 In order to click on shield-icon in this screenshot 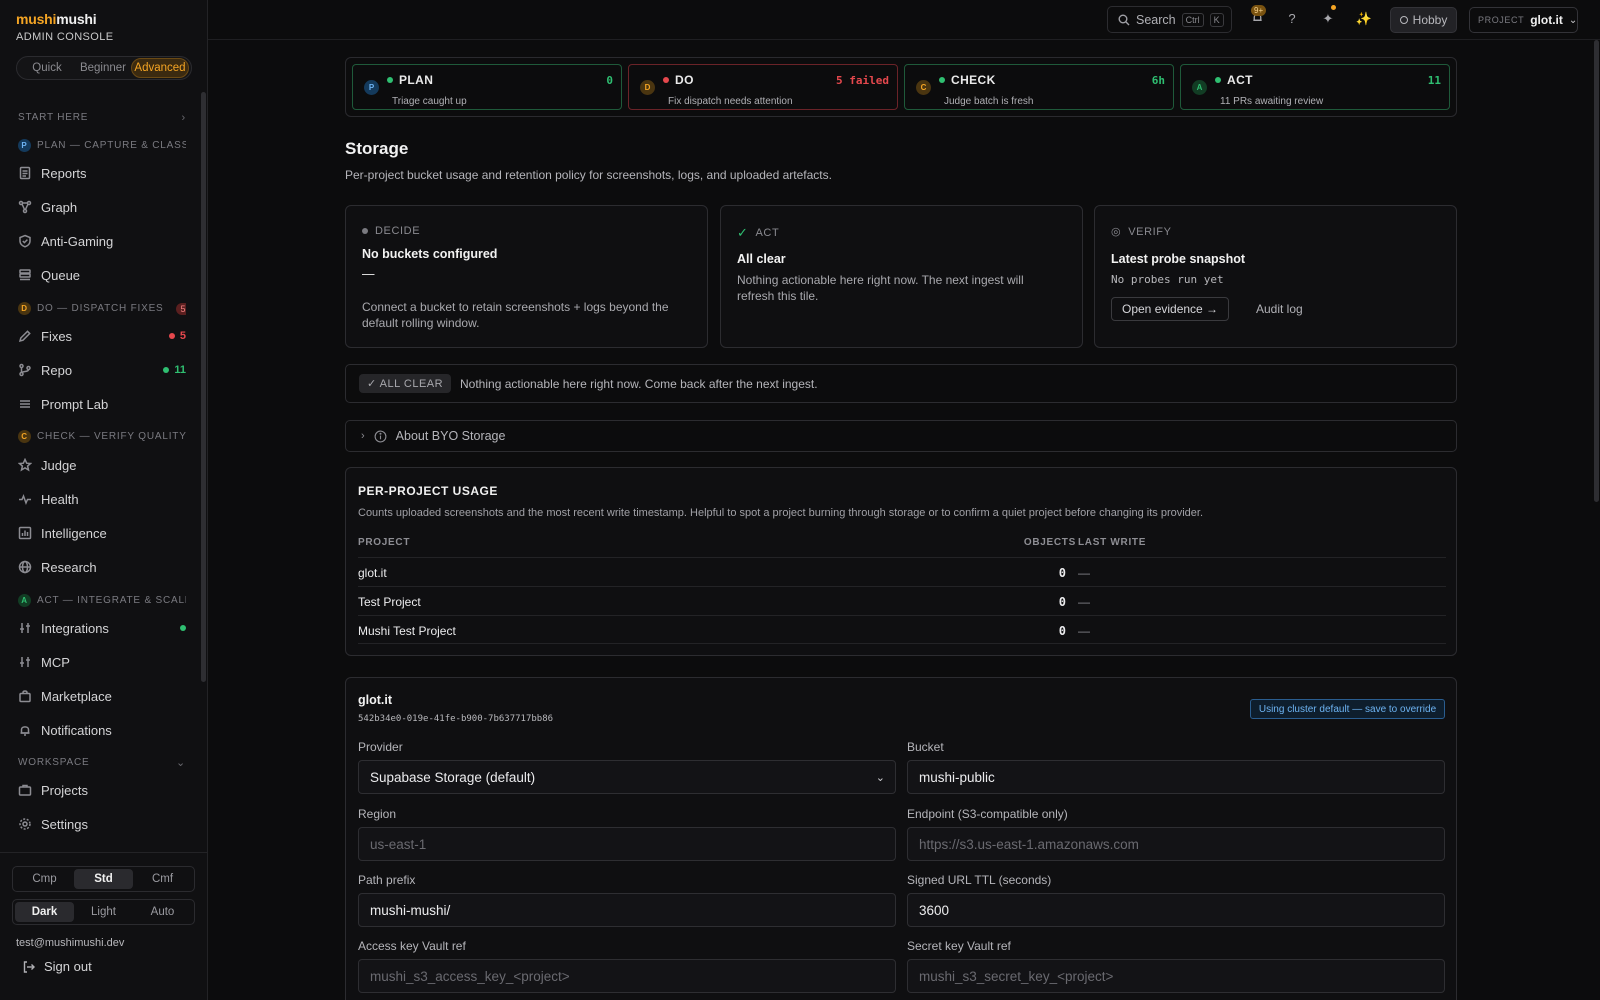, I will do `click(25, 241)`.